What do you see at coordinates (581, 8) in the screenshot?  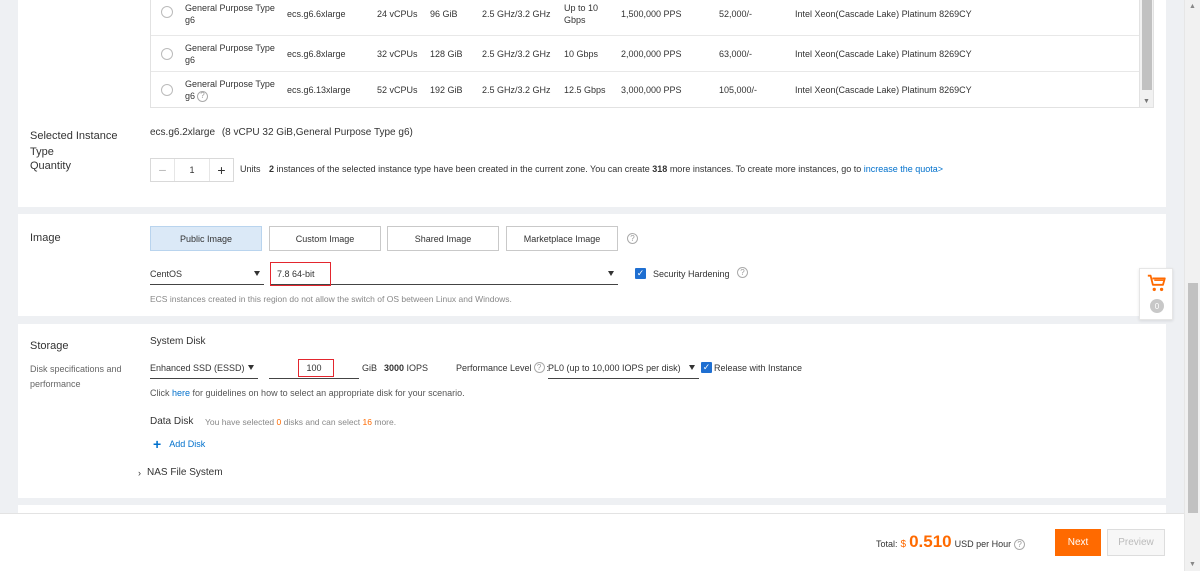 I see `bandwidth: Up to 10` at bounding box center [581, 8].